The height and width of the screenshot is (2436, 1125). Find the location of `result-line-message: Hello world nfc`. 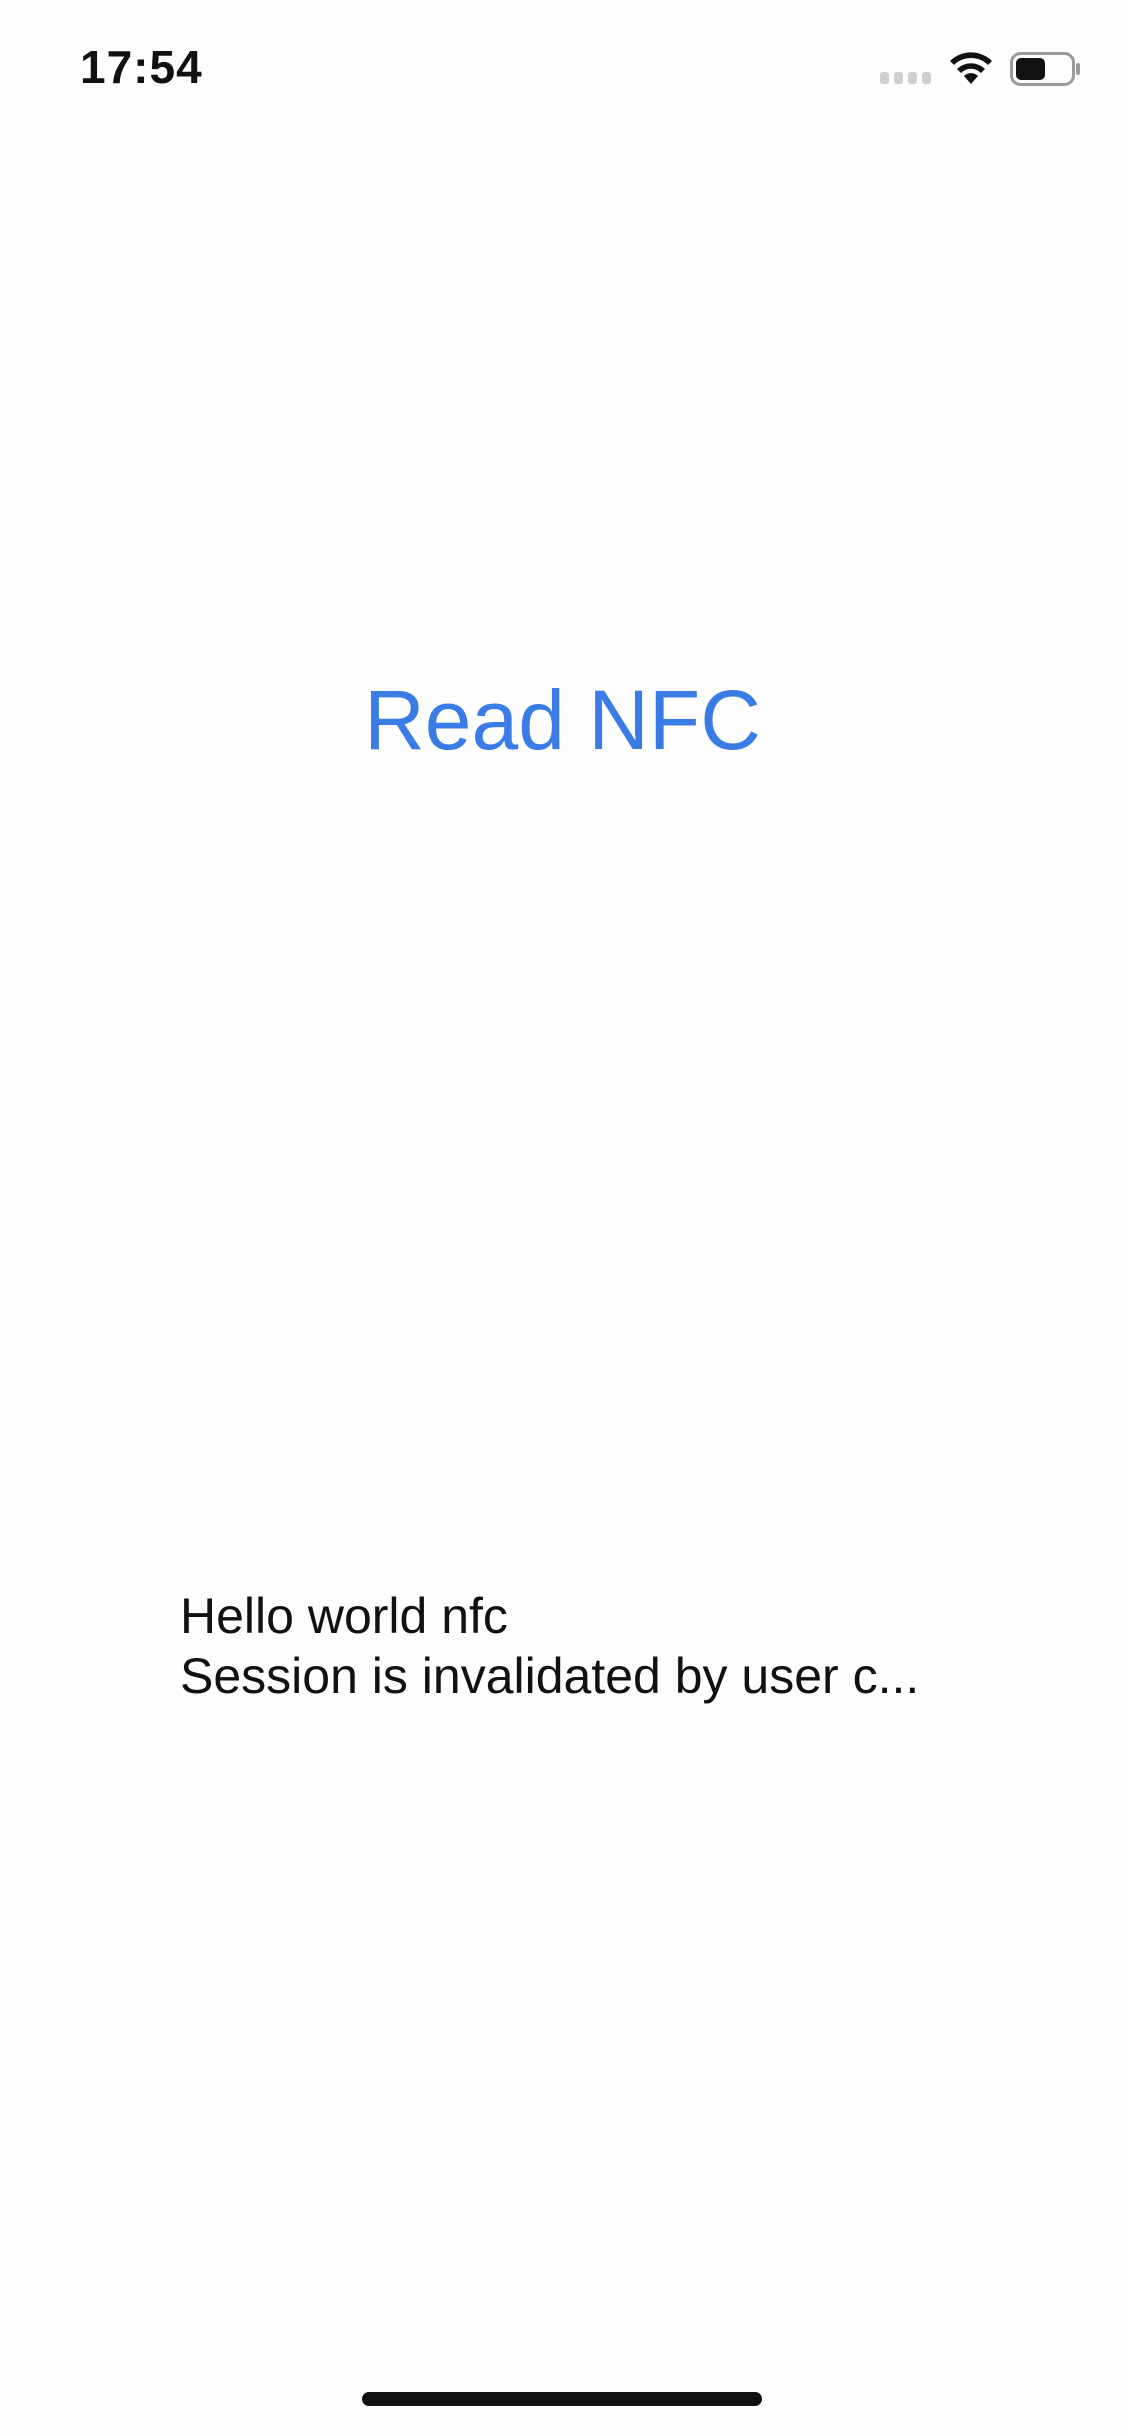

result-line-message: Hello world nfc is located at coordinates (344, 1616).